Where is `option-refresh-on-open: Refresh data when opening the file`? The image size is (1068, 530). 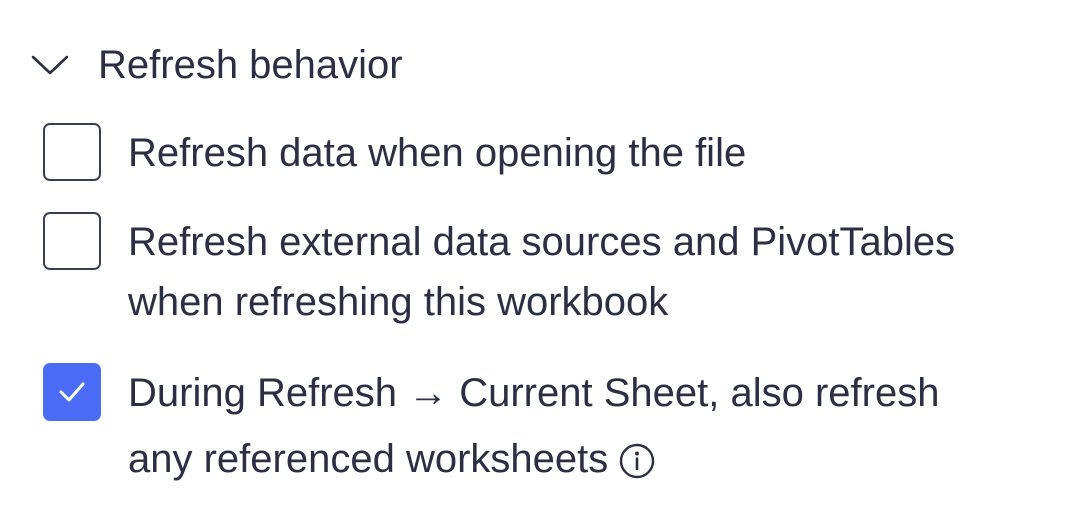 option-refresh-on-open: Refresh data when opening the file is located at coordinates (394, 153).